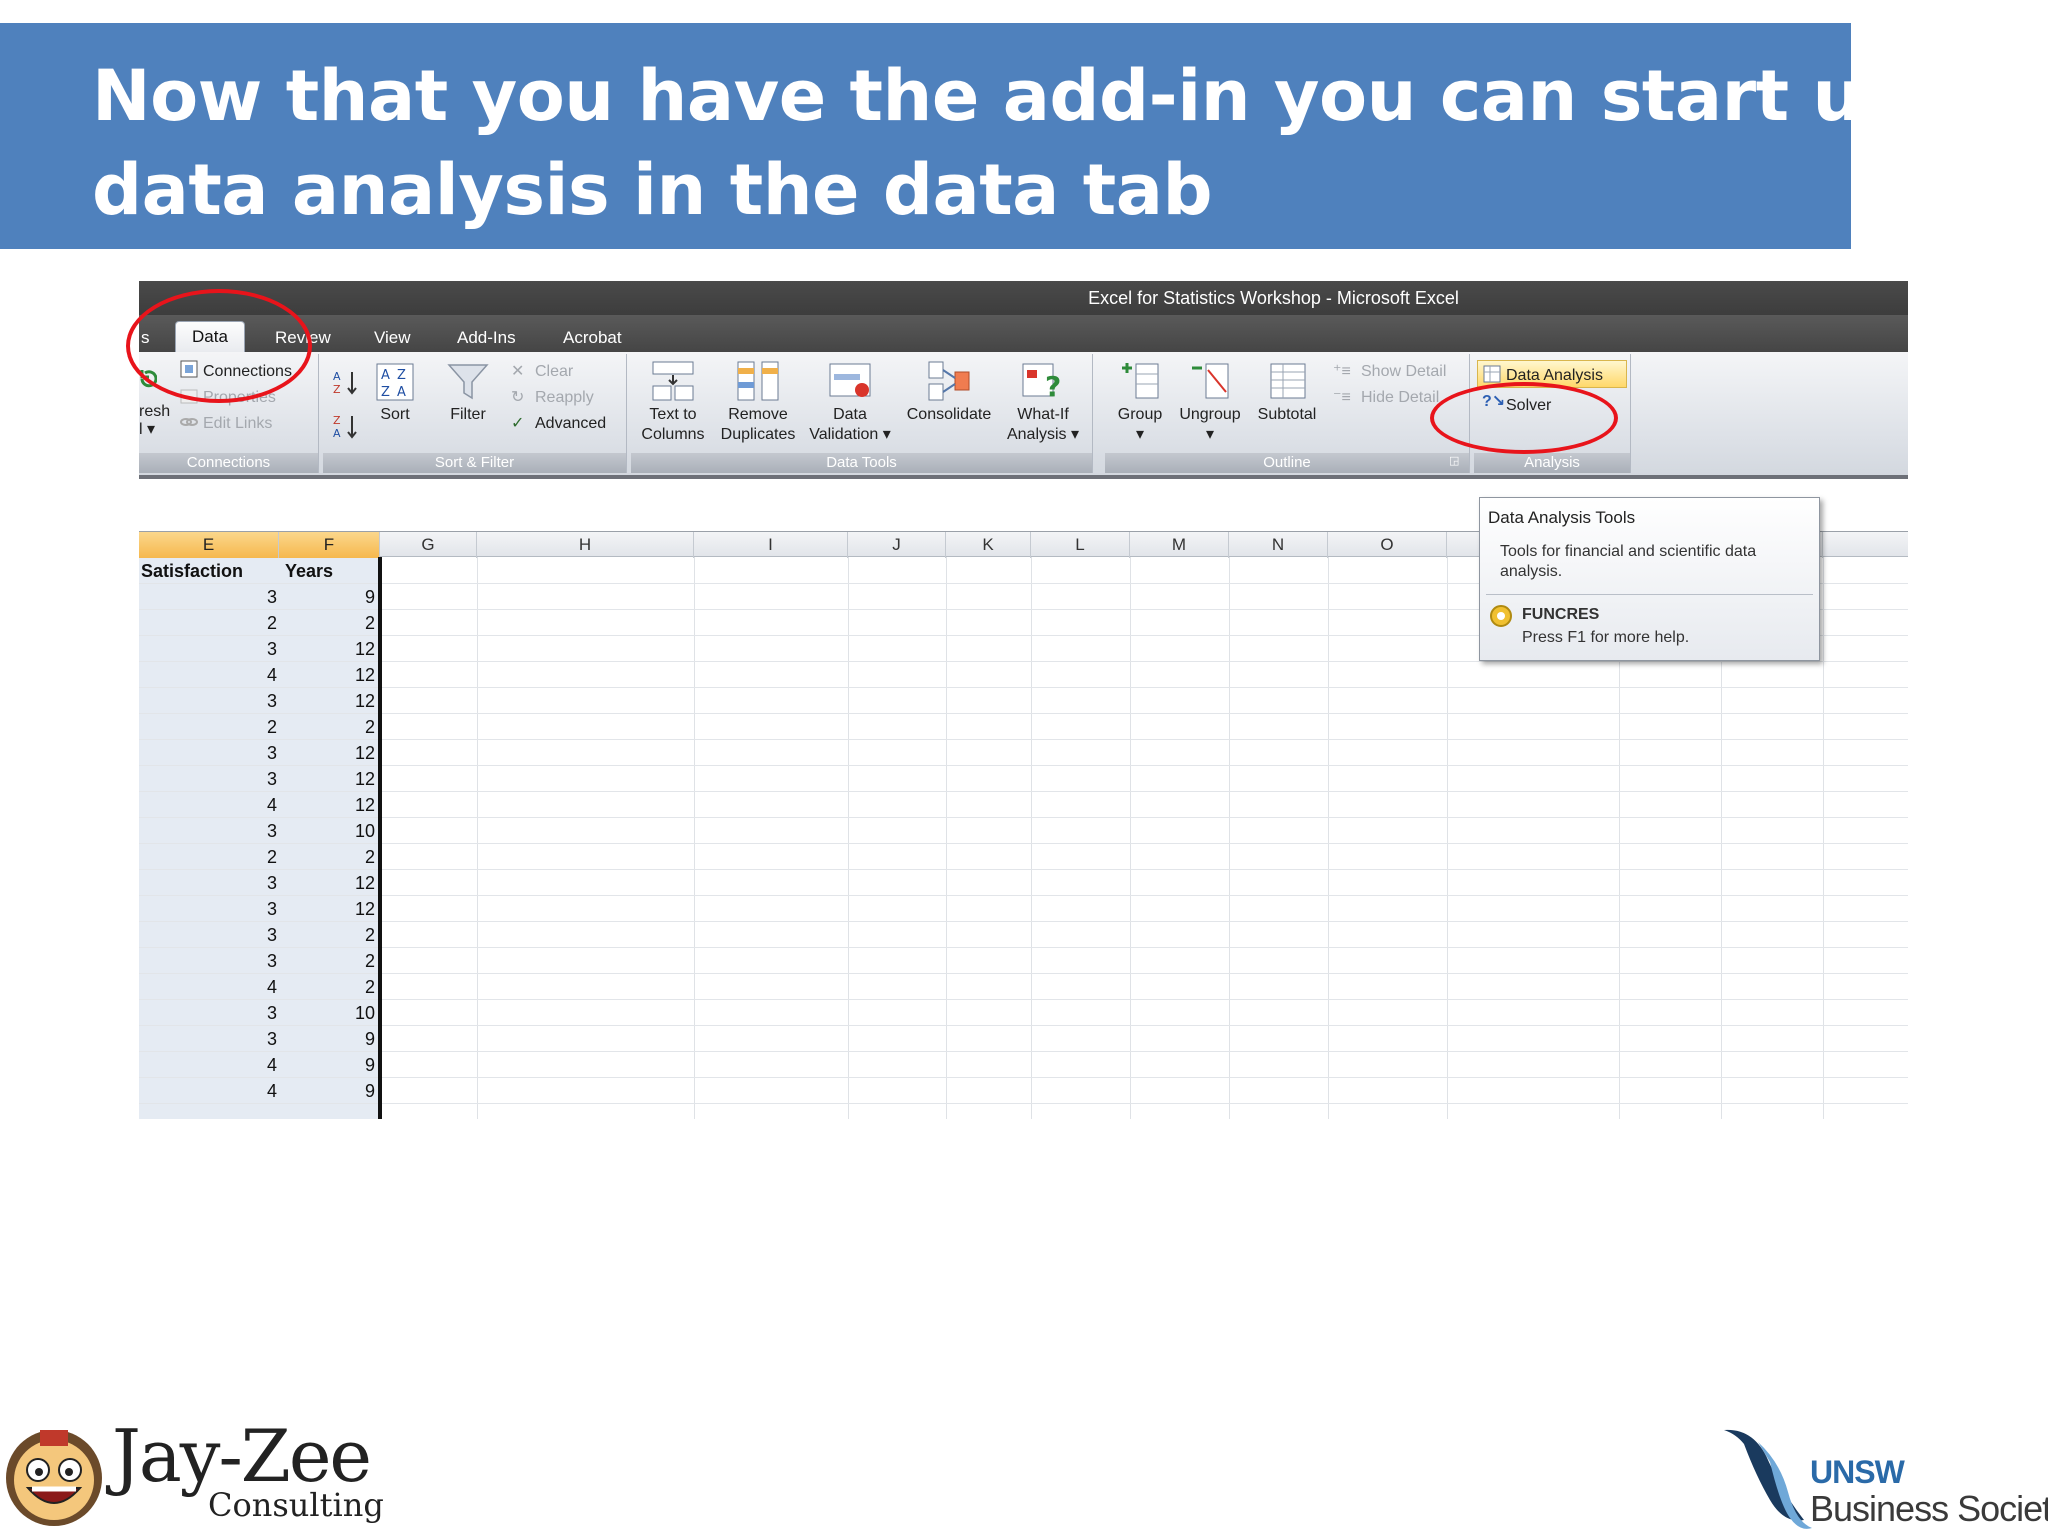  What do you see at coordinates (346, 382) in the screenshot?
I see `sort-az-icon: AZ` at bounding box center [346, 382].